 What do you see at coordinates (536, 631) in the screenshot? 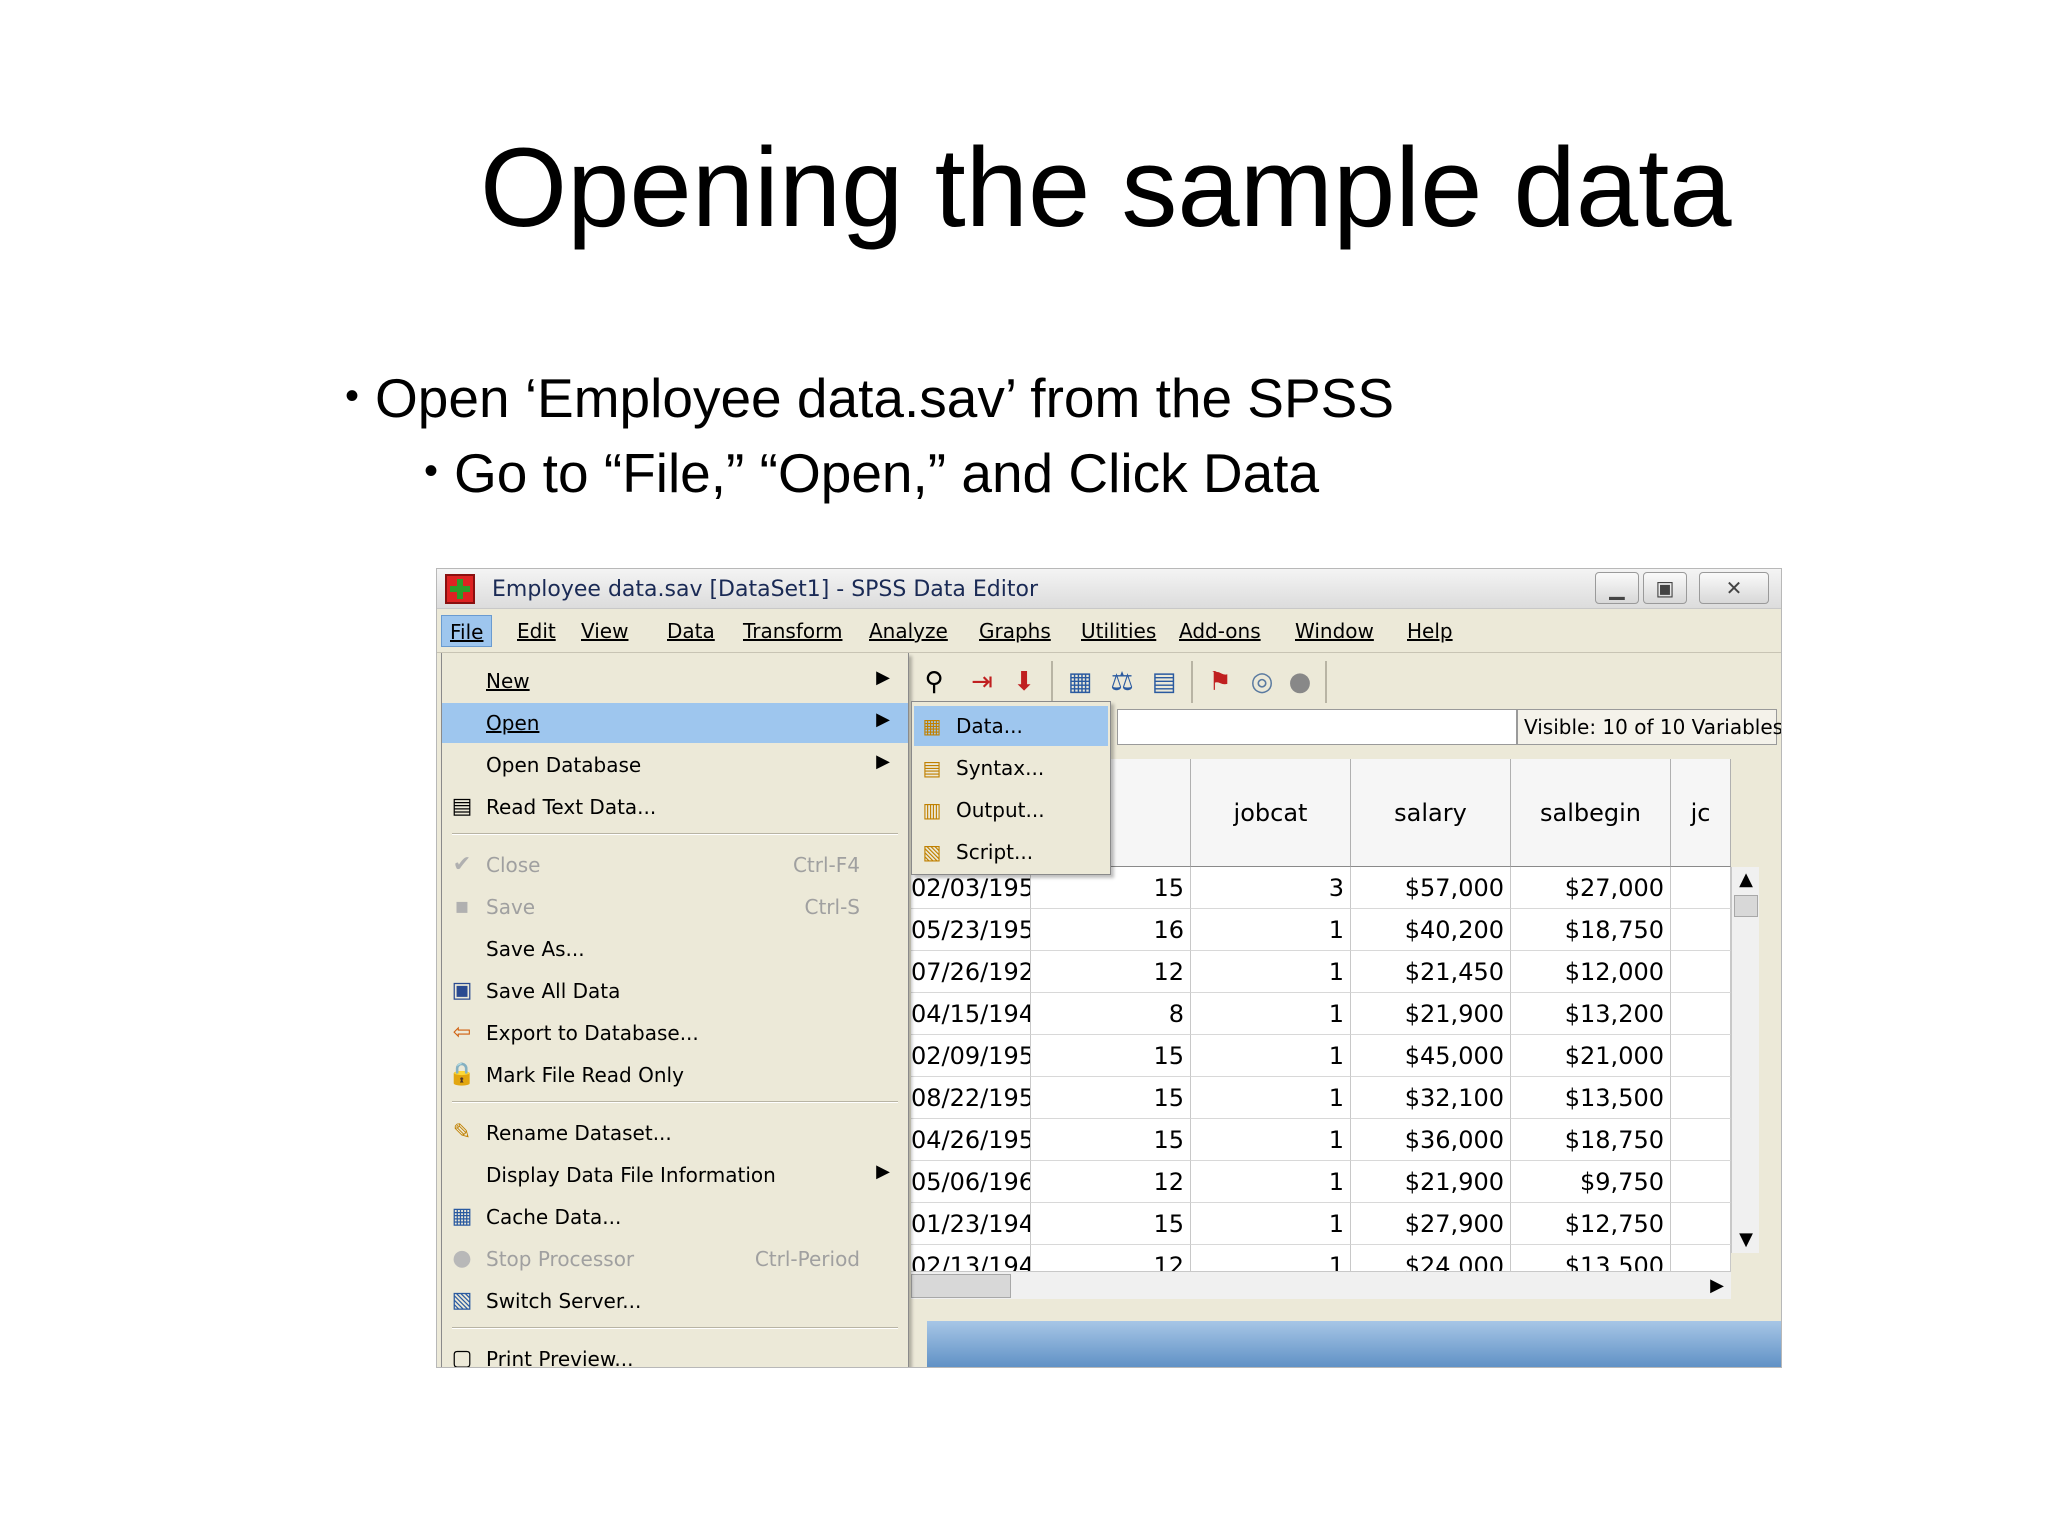
I see `menu-edit: Edit` at bounding box center [536, 631].